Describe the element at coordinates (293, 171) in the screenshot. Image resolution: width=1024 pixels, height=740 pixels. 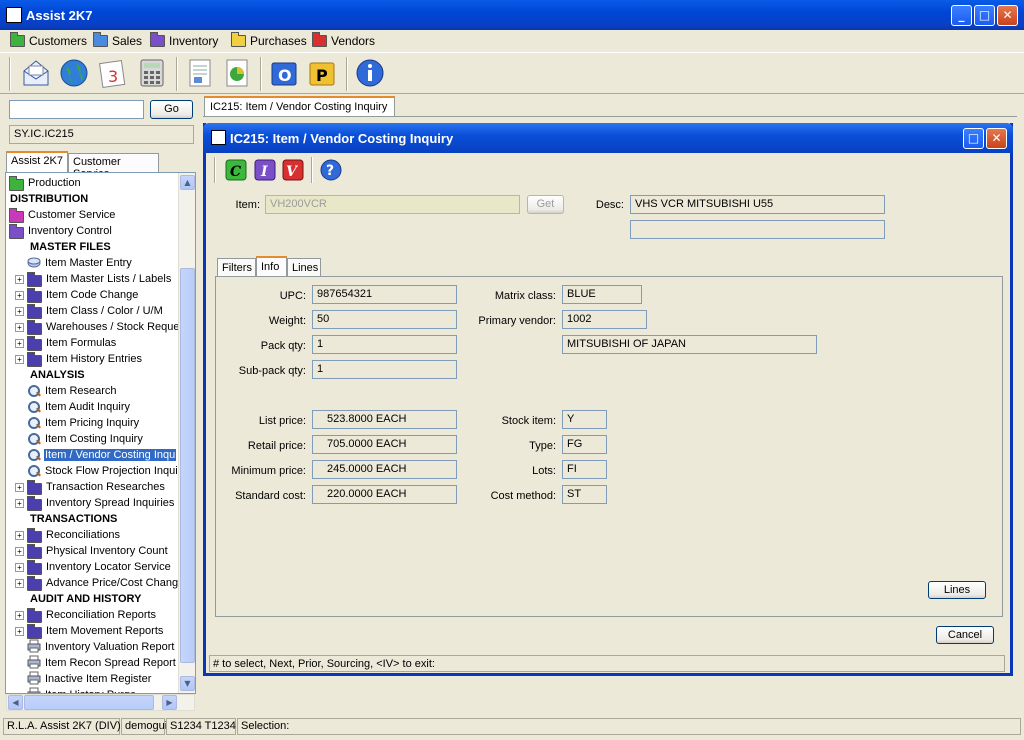
I see `vendor-v-icon: V` at that location.